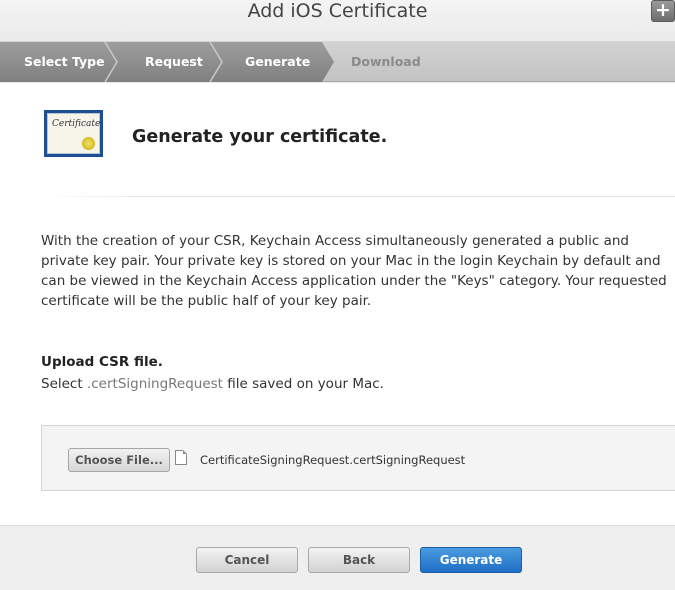 Image resolution: width=675 pixels, height=590 pixels. Describe the element at coordinates (88, 143) in the screenshot. I see `seal-icon` at that location.